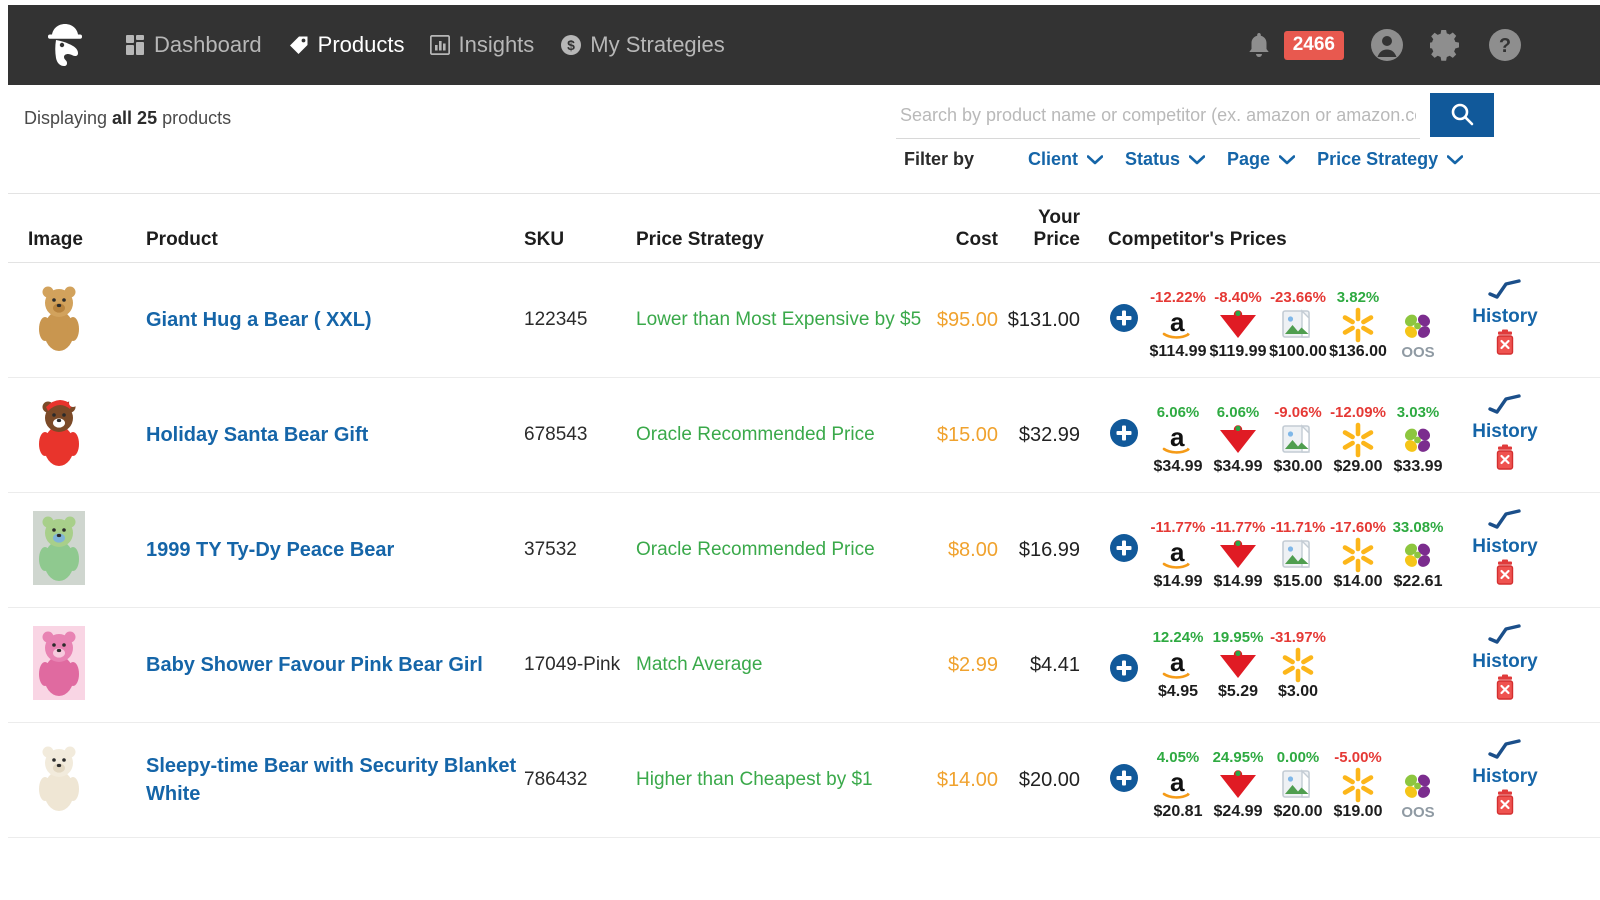  I want to click on price-strategy-link: Higher than Cheapest by $1, so click(754, 779).